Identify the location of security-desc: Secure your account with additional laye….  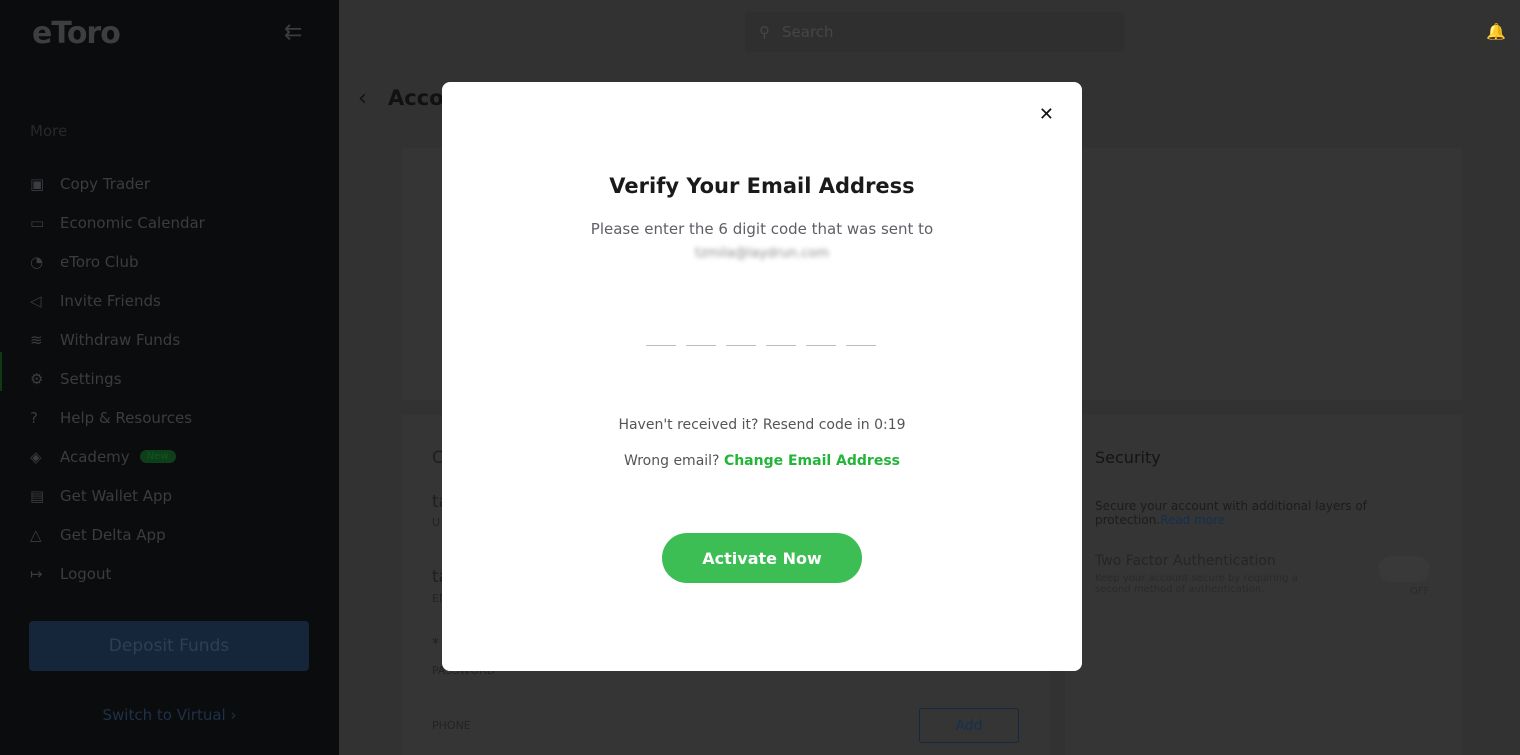
(1231, 513).